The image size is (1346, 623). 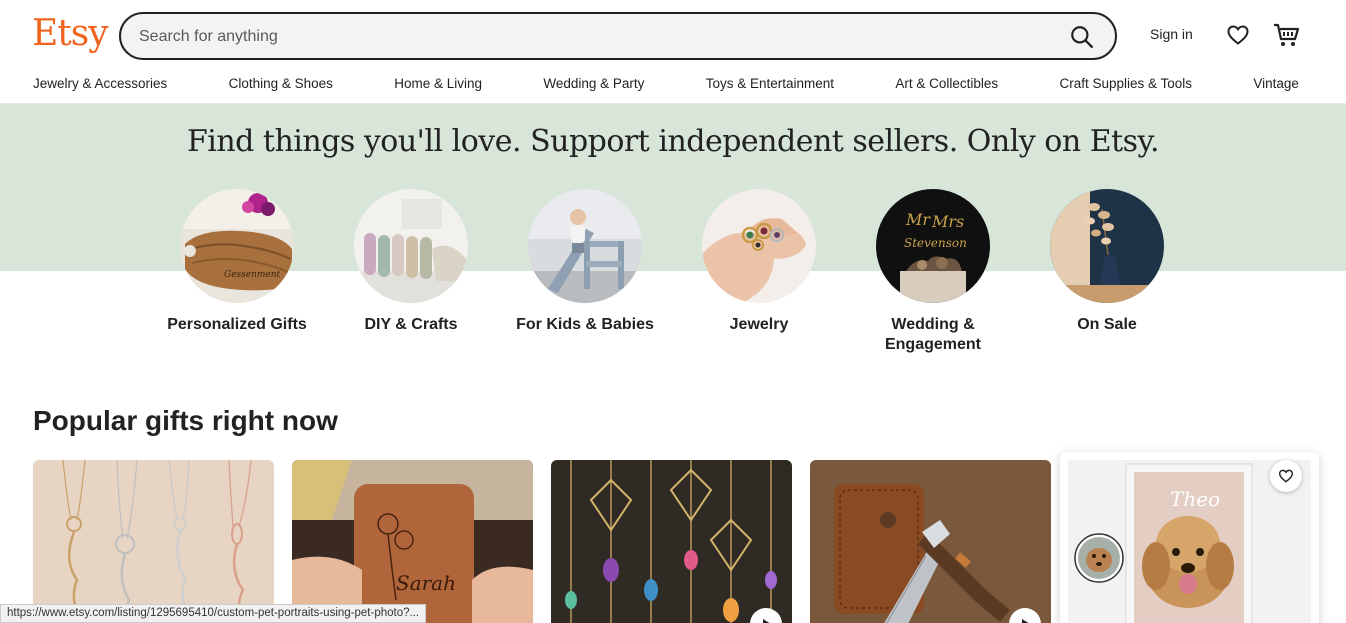 I want to click on search-input, so click(x=589, y=37).